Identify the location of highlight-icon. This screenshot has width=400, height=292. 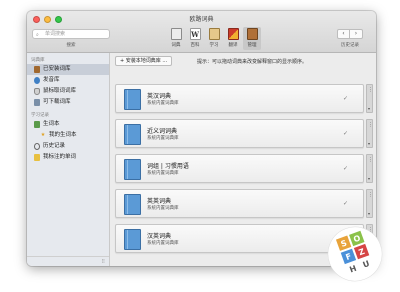
(37, 157).